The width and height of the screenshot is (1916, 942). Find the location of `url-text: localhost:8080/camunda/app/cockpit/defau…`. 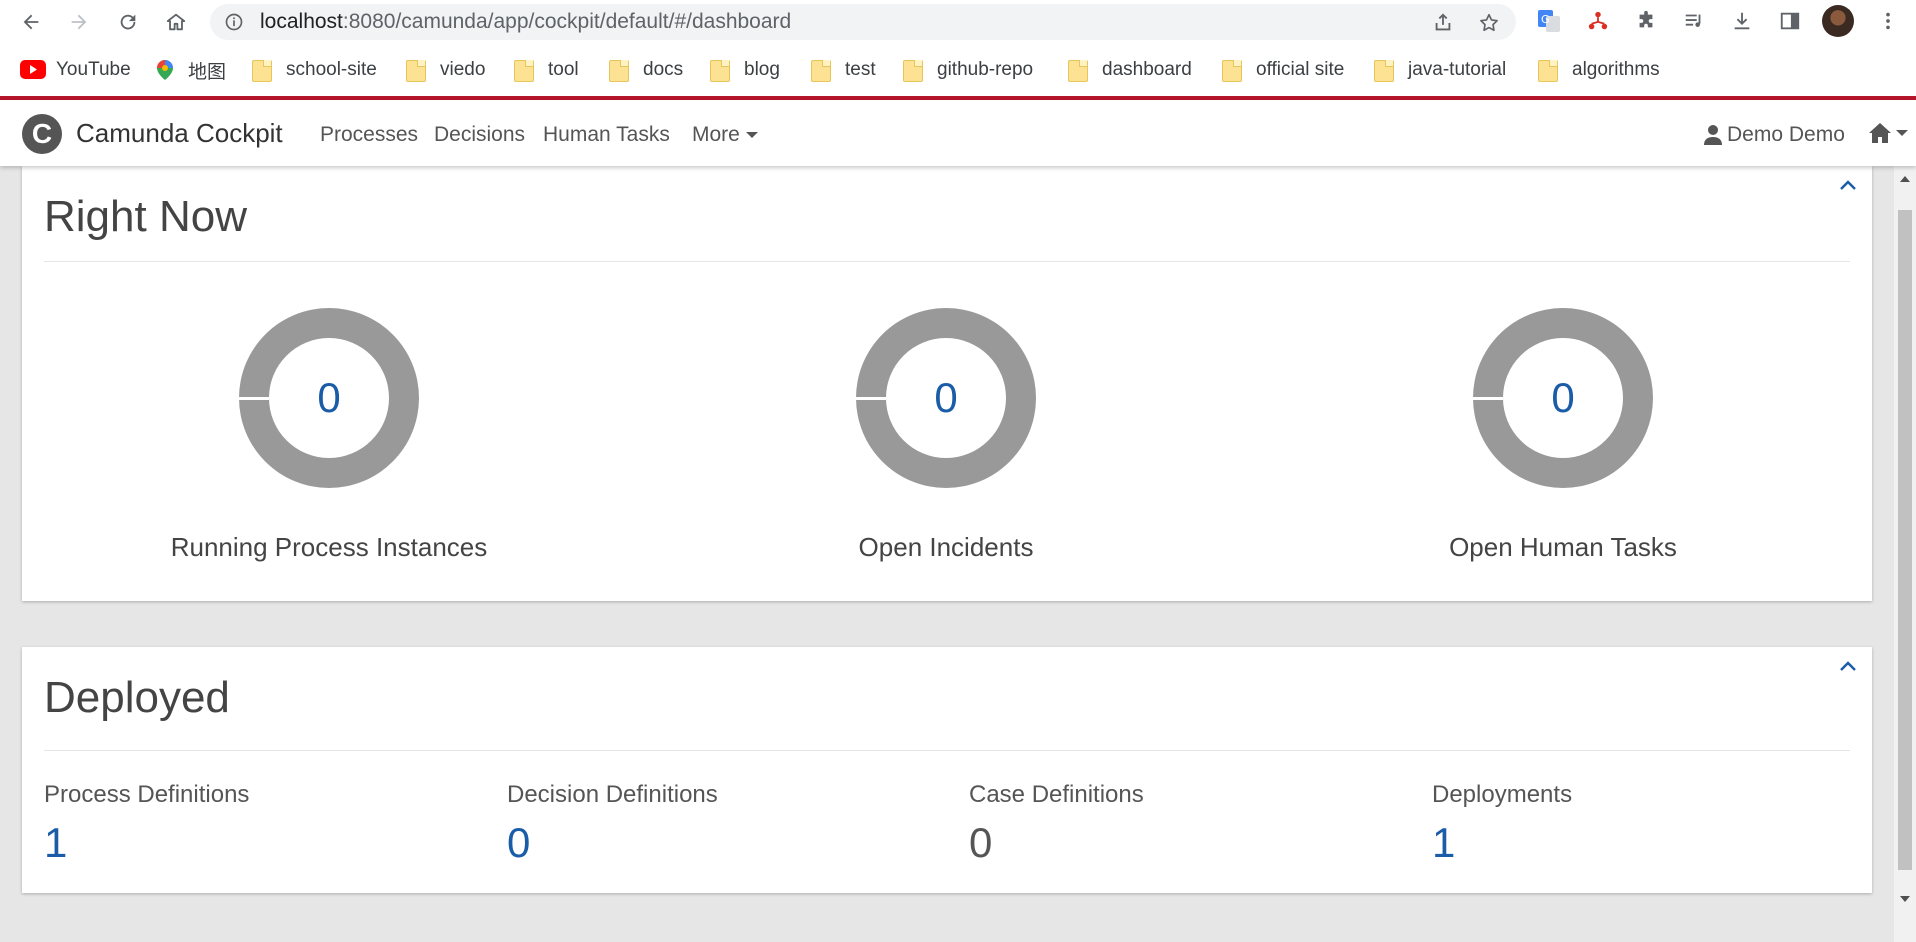

url-text: localhost:8080/camunda/app/cockpit/defau… is located at coordinates (525, 22).